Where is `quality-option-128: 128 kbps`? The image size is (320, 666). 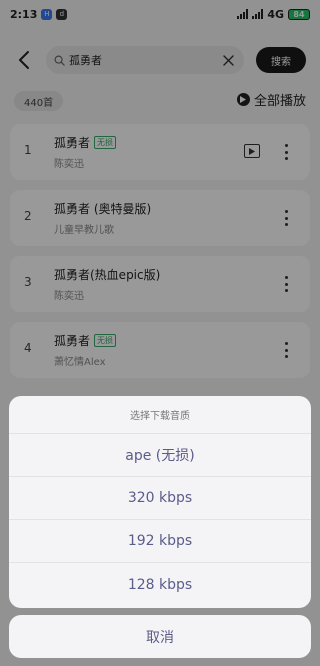
quality-option-128: 128 kbps is located at coordinates (160, 584).